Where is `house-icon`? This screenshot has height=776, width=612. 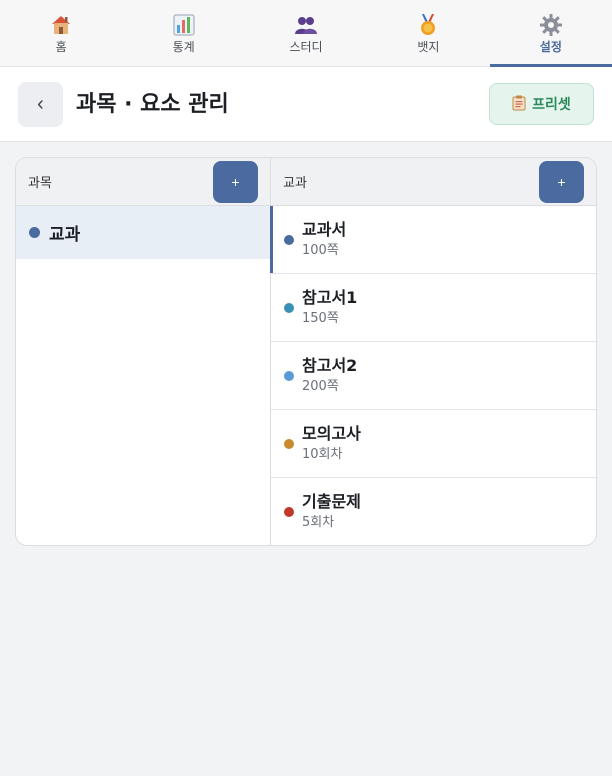
house-icon is located at coordinates (61, 25).